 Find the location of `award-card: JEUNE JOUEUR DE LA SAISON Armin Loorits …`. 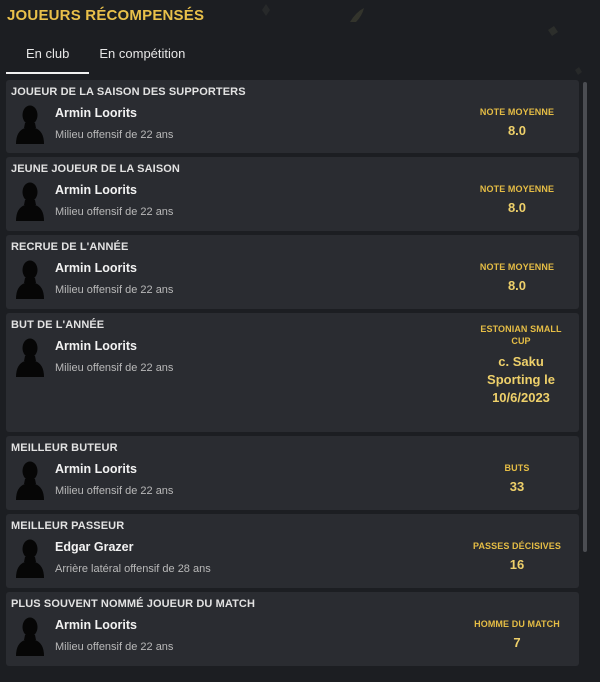

award-card: JEUNE JOUEUR DE LA SAISON Armin Loorits … is located at coordinates (292, 194).